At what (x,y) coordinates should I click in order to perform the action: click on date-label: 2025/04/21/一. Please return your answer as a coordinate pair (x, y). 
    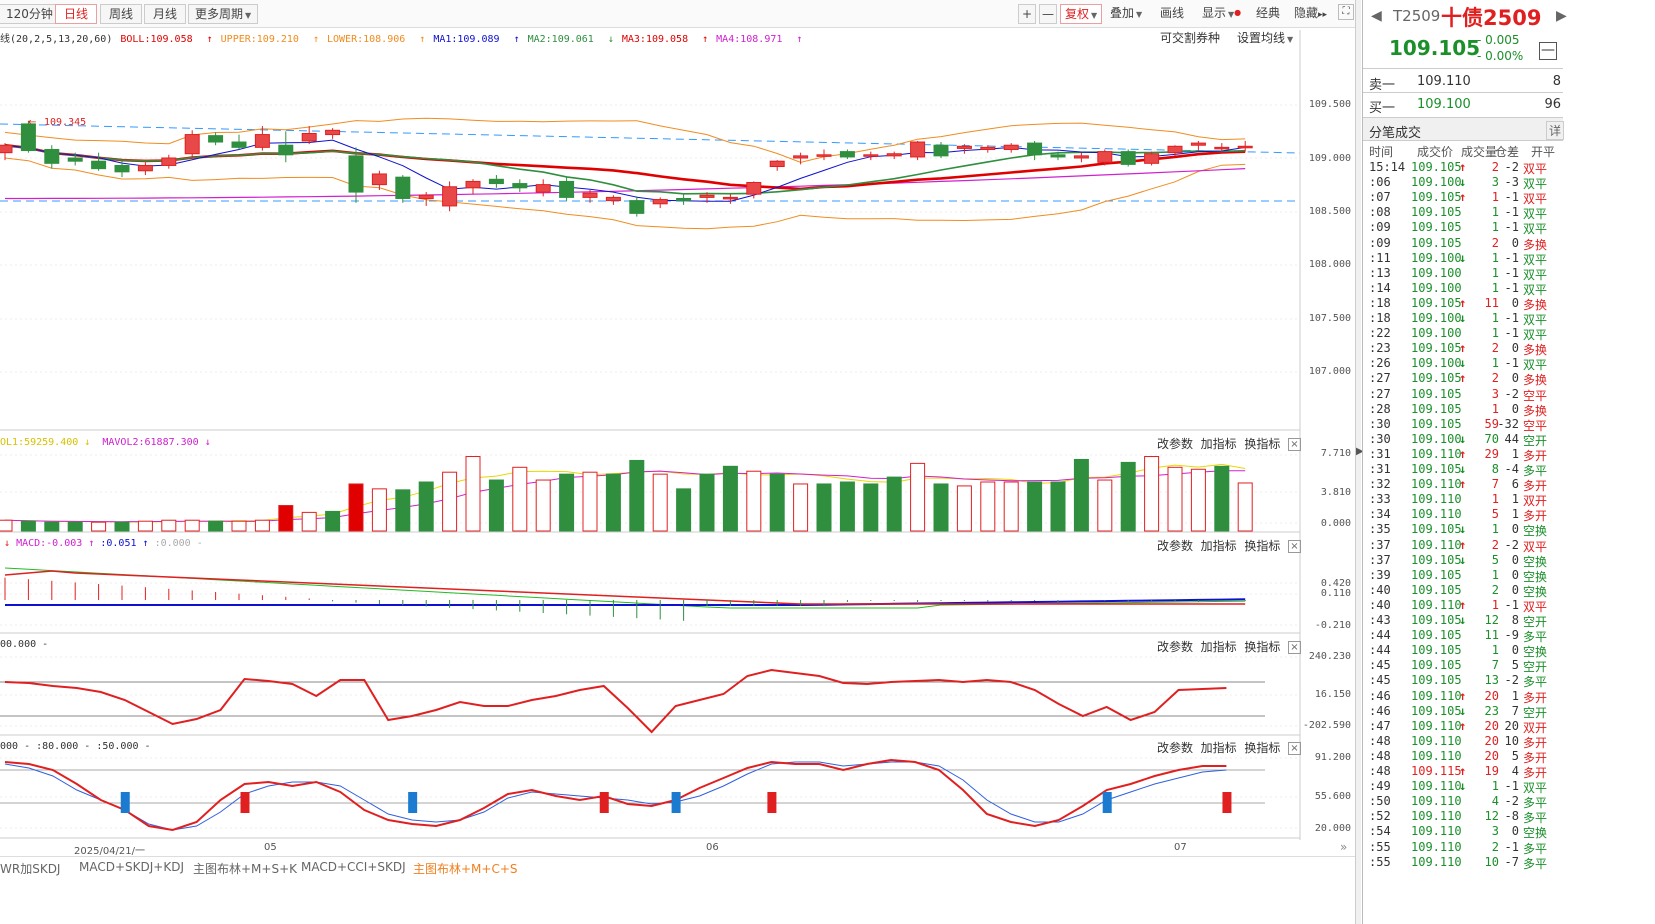
    Looking at the image, I should click on (110, 851).